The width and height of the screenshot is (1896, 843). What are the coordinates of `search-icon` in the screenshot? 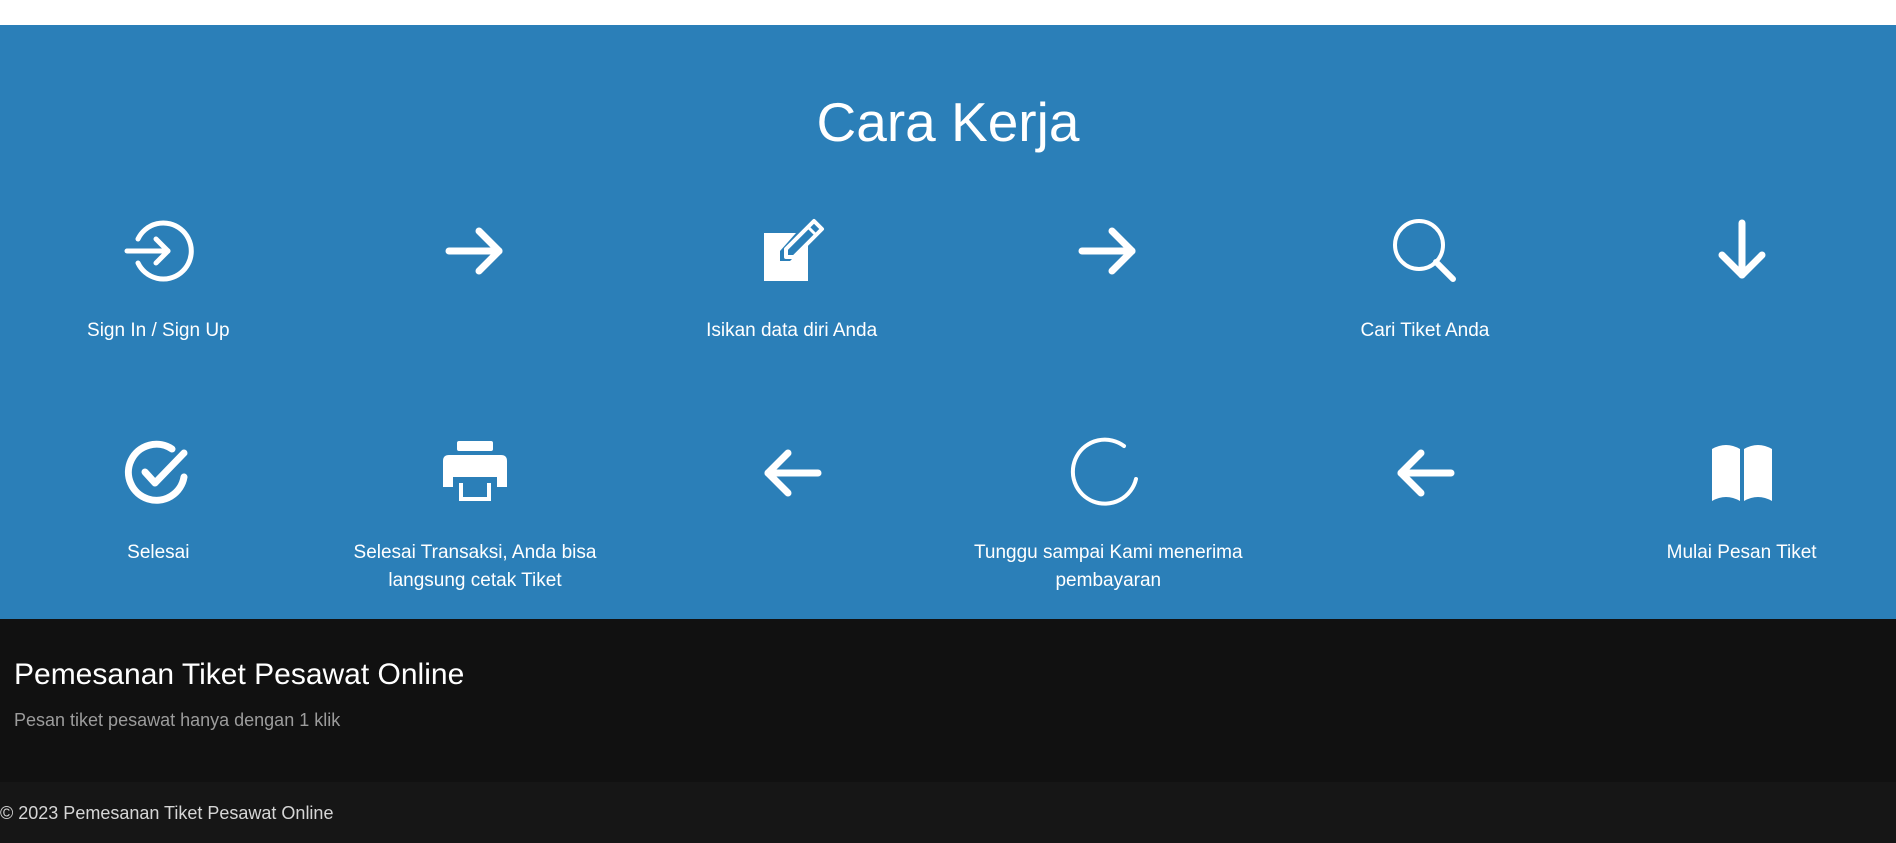 It's located at (1425, 251).